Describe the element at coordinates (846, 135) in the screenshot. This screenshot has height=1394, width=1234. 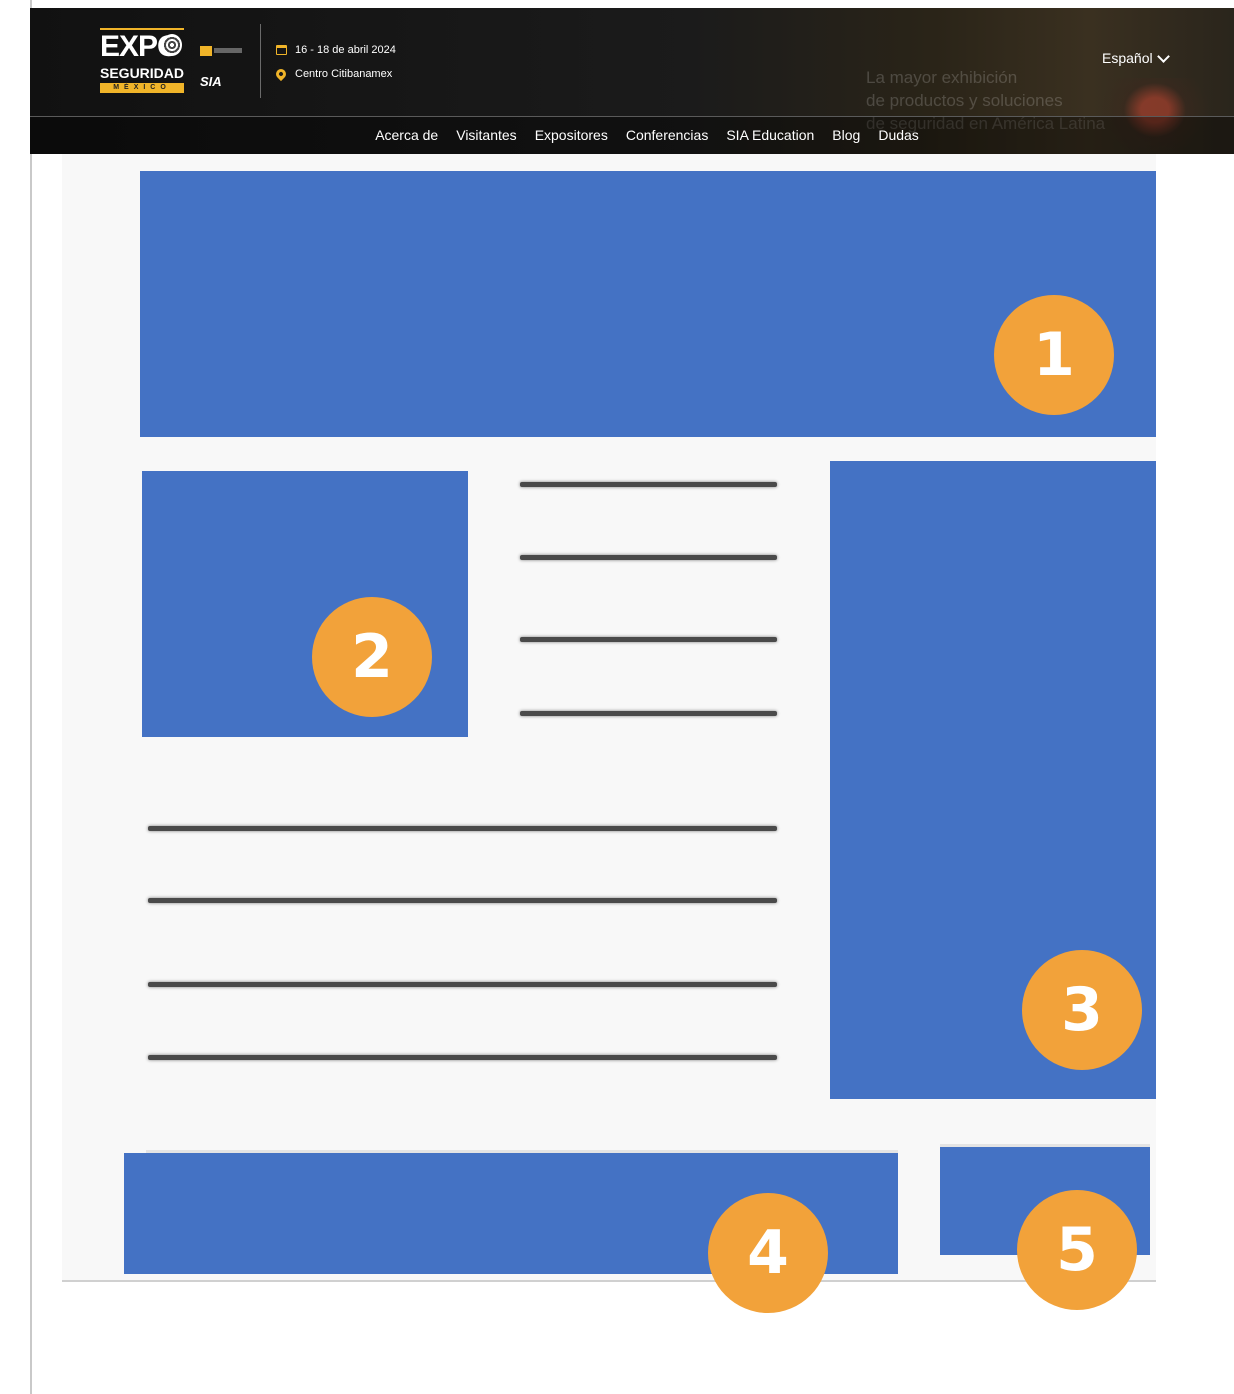
I see `nav-item-blog: Blog` at that location.